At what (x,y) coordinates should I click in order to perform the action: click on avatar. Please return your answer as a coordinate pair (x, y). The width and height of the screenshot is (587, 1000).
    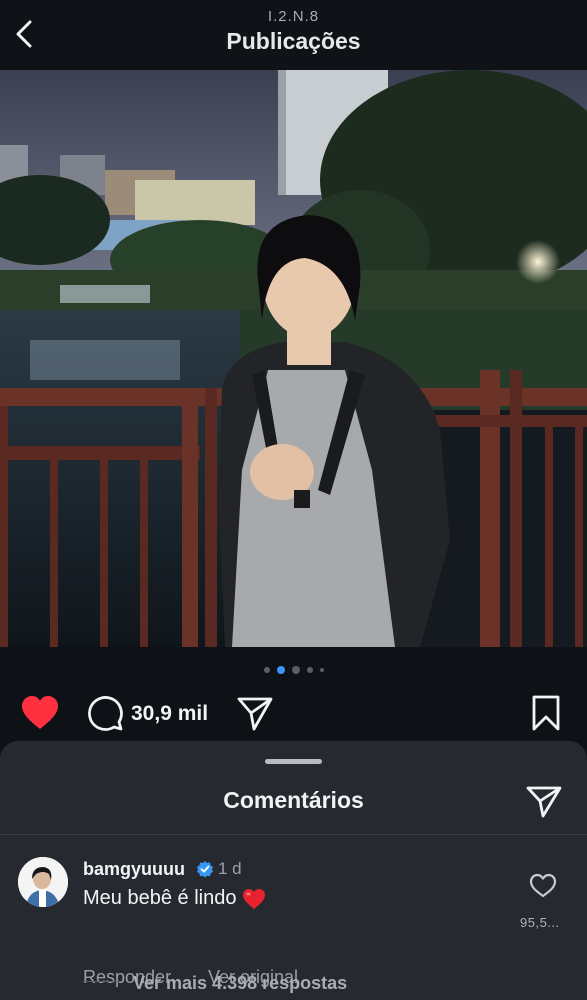
    Looking at the image, I should click on (43, 882).